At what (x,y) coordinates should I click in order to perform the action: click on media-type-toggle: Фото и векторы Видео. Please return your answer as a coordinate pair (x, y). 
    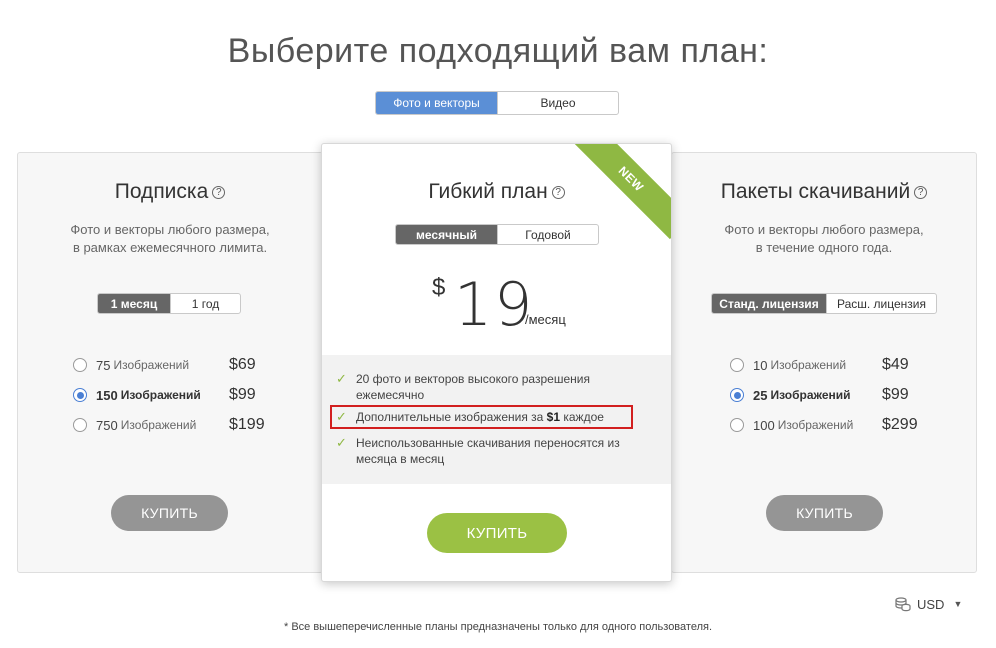
    Looking at the image, I should click on (497, 103).